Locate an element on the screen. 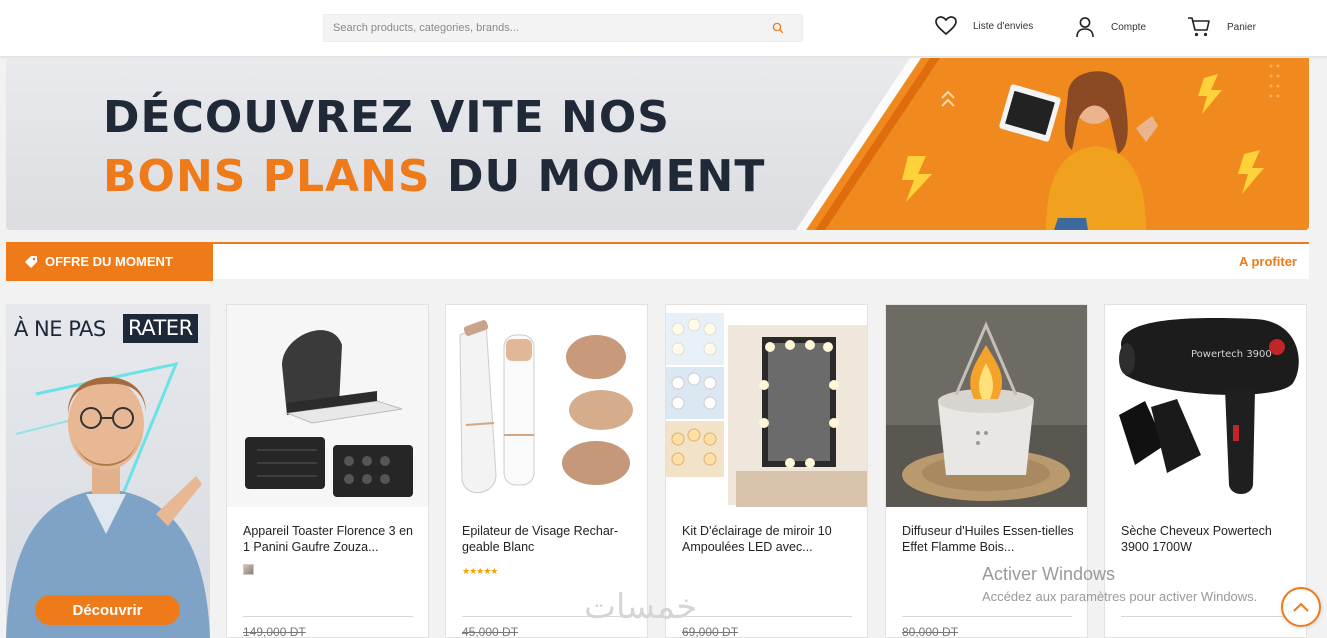 This screenshot has width=1327, height=638. promo-banner: À NE PAS RATER Découvrir is located at coordinates (108, 471).